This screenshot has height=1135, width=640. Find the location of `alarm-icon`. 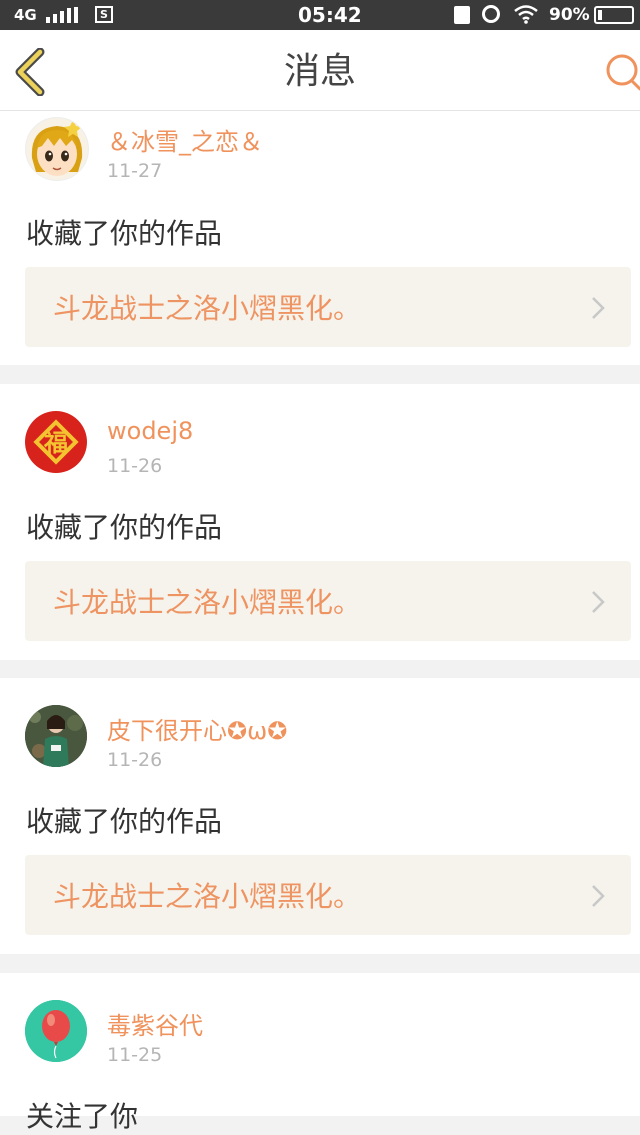

alarm-icon is located at coordinates (491, 14).